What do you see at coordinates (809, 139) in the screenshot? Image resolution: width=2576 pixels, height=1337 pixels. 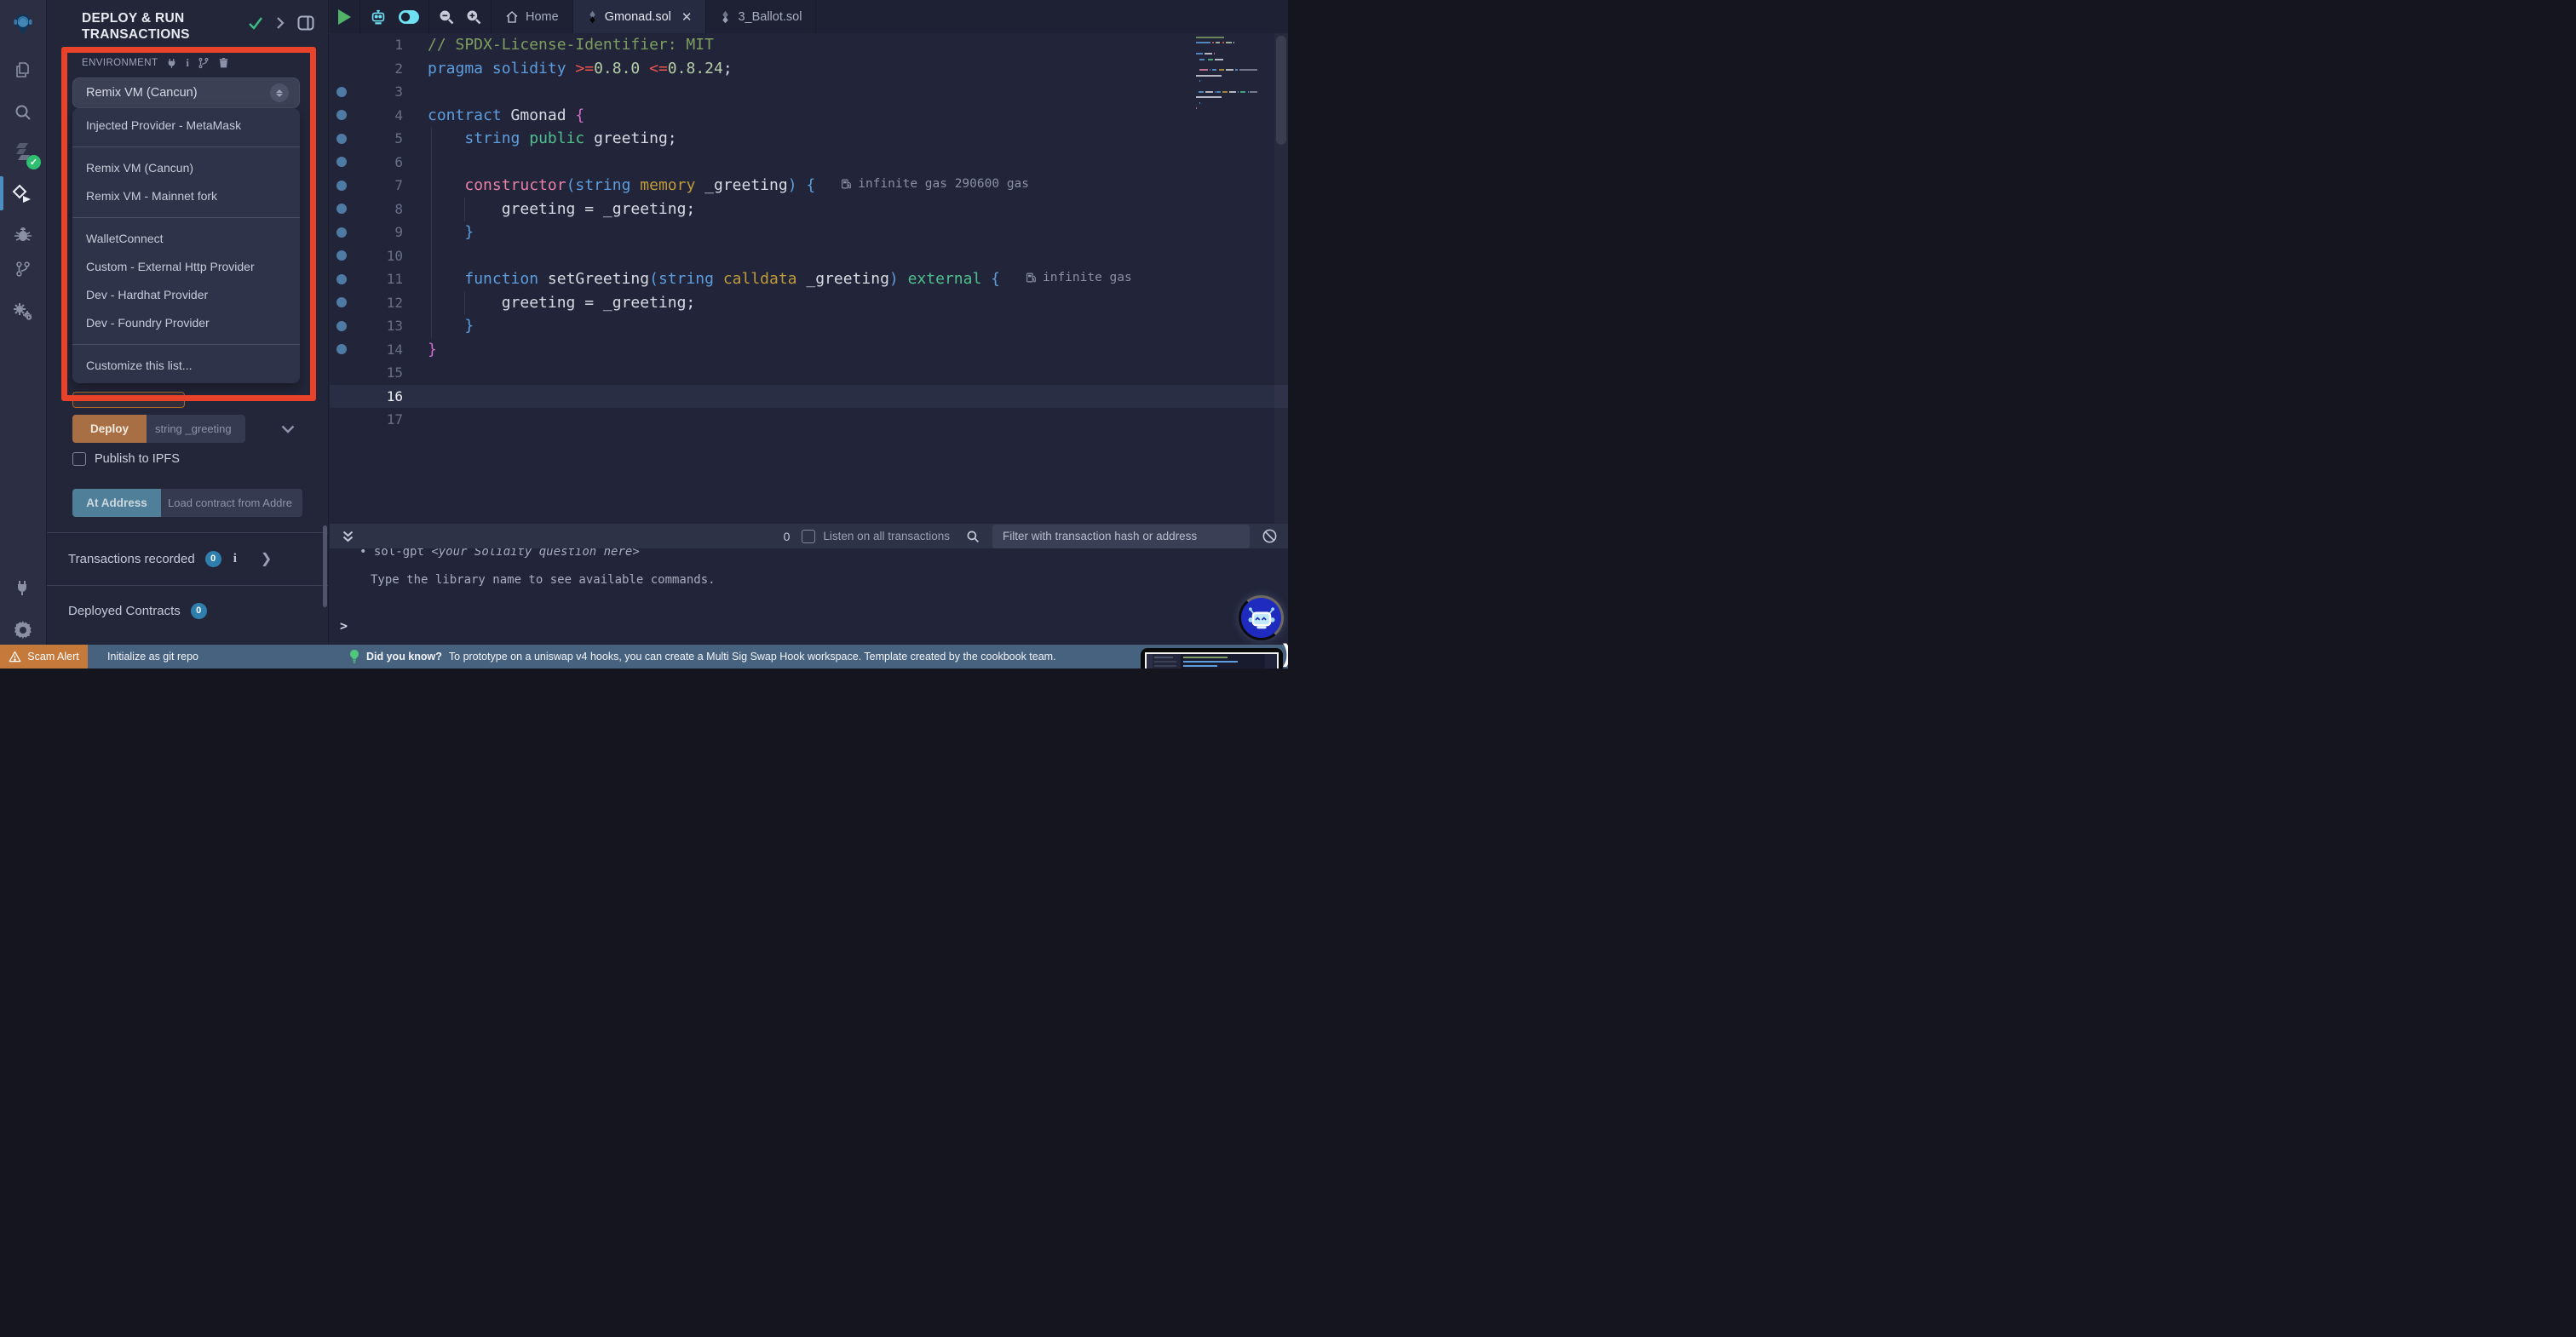 I see `code-line: 5 string public greeting;` at bounding box center [809, 139].